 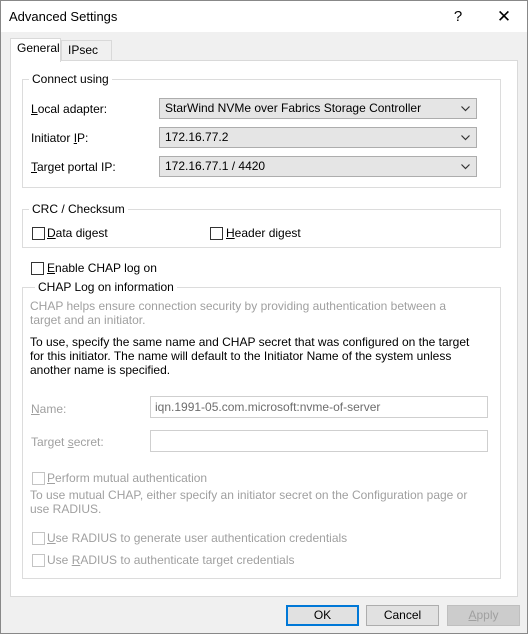 I want to click on enable-chap-checkbox, so click(x=37, y=268).